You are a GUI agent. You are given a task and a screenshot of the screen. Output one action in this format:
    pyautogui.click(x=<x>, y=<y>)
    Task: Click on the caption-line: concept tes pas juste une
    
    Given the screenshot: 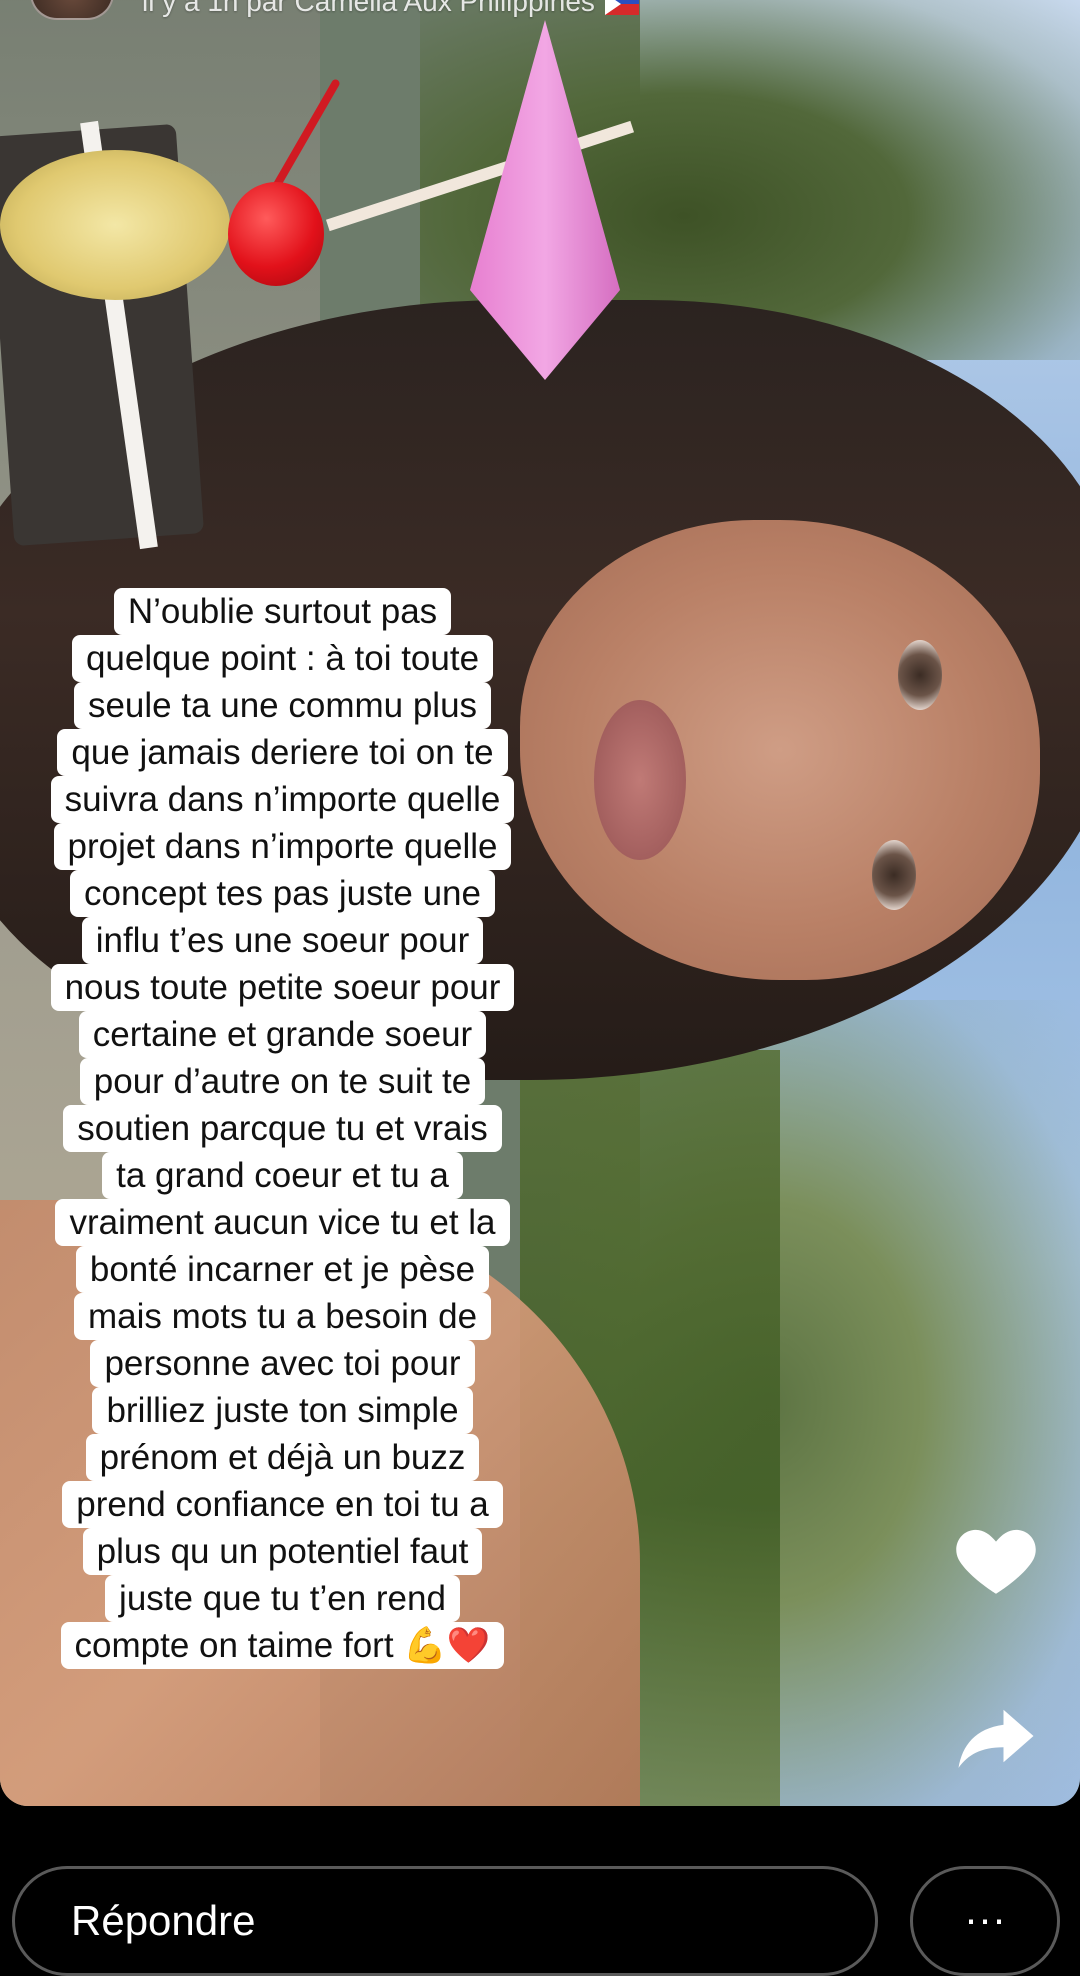 What is the action you would take?
    pyautogui.click(x=282, y=893)
    